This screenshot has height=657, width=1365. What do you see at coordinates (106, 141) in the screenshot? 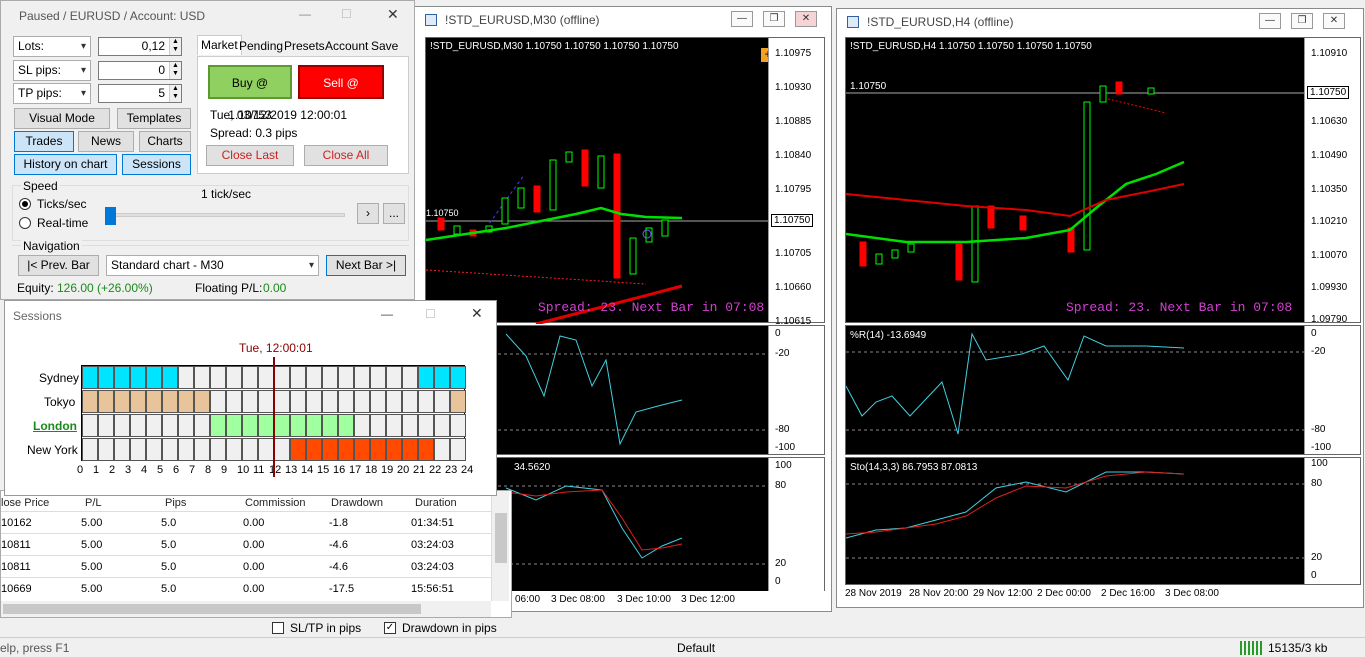
I see `news-button: News` at bounding box center [106, 141].